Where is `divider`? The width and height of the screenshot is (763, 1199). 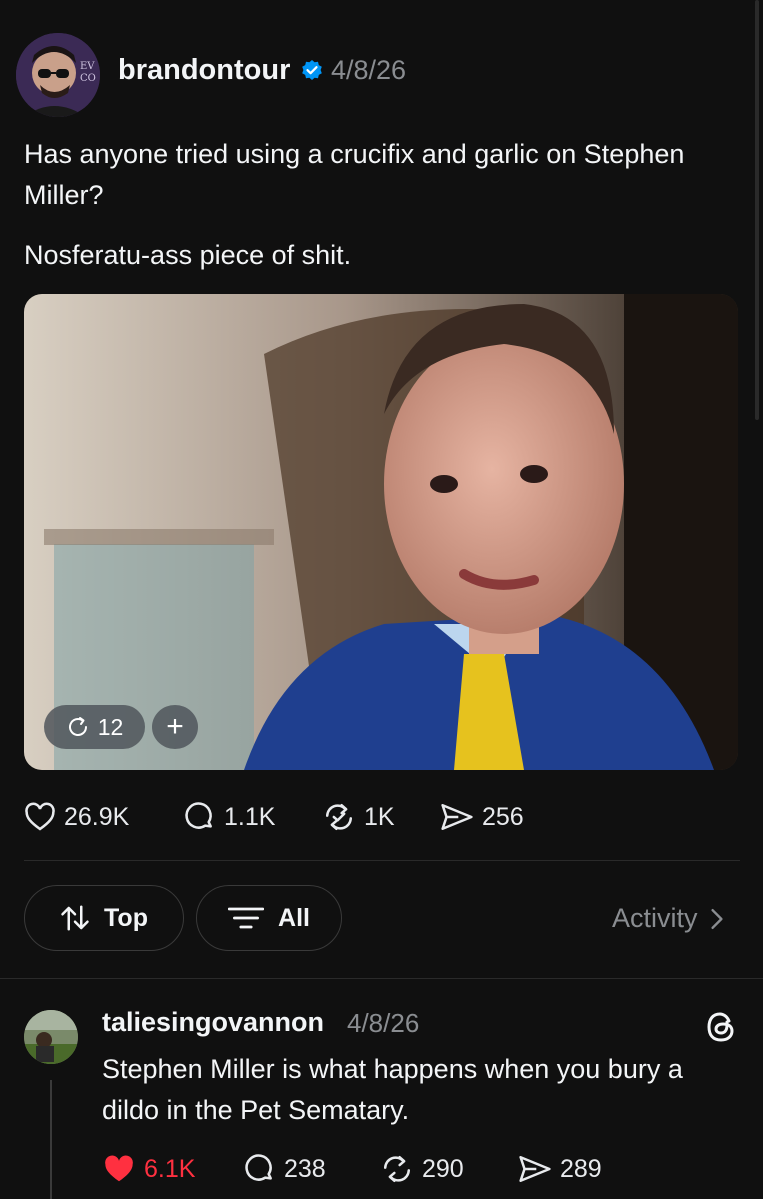
divider is located at coordinates (382, 860).